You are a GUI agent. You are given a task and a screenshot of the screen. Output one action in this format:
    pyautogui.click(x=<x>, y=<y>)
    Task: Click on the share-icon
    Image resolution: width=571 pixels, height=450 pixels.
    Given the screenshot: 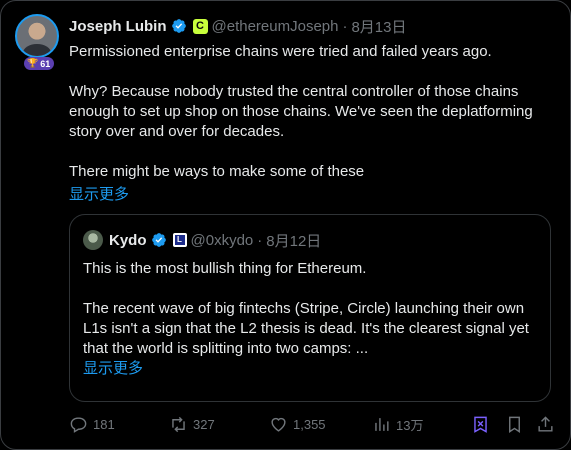 What is the action you would take?
    pyautogui.click(x=545, y=423)
    